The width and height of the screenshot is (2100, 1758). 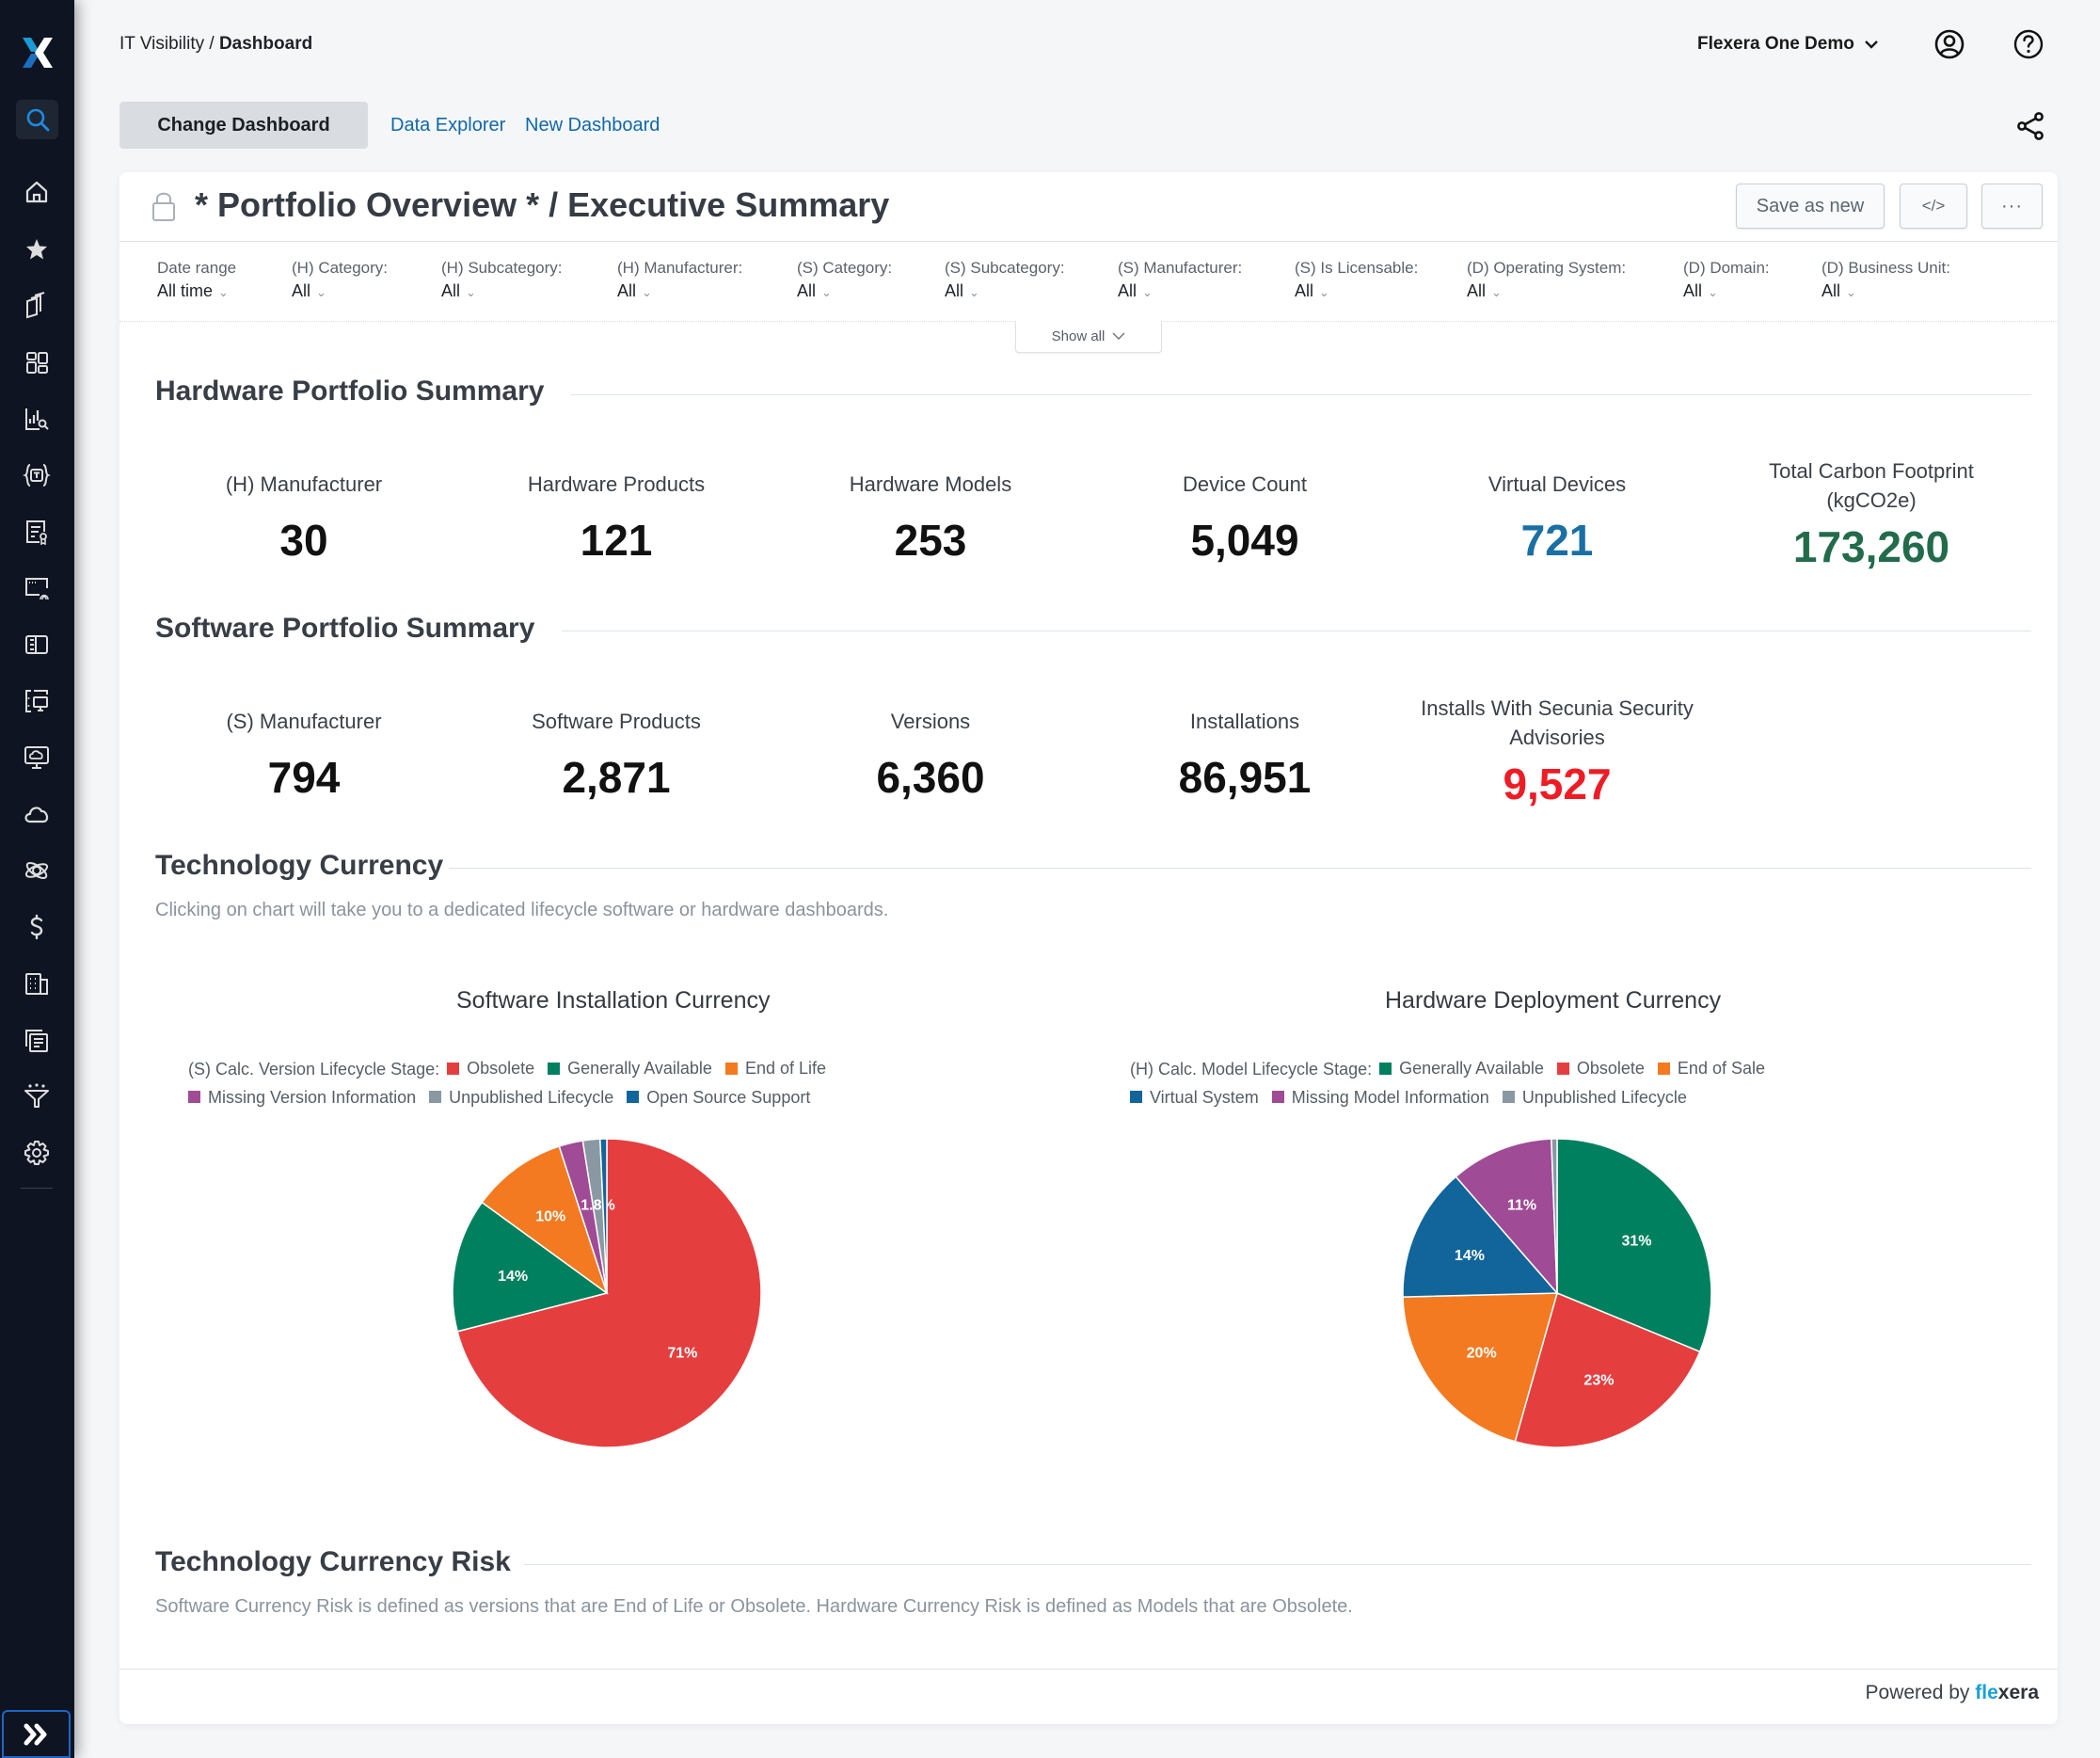 What do you see at coordinates (607, 1293) in the screenshot?
I see `software-currency-pie-chart: 71% 14% 10% 1.8%` at bounding box center [607, 1293].